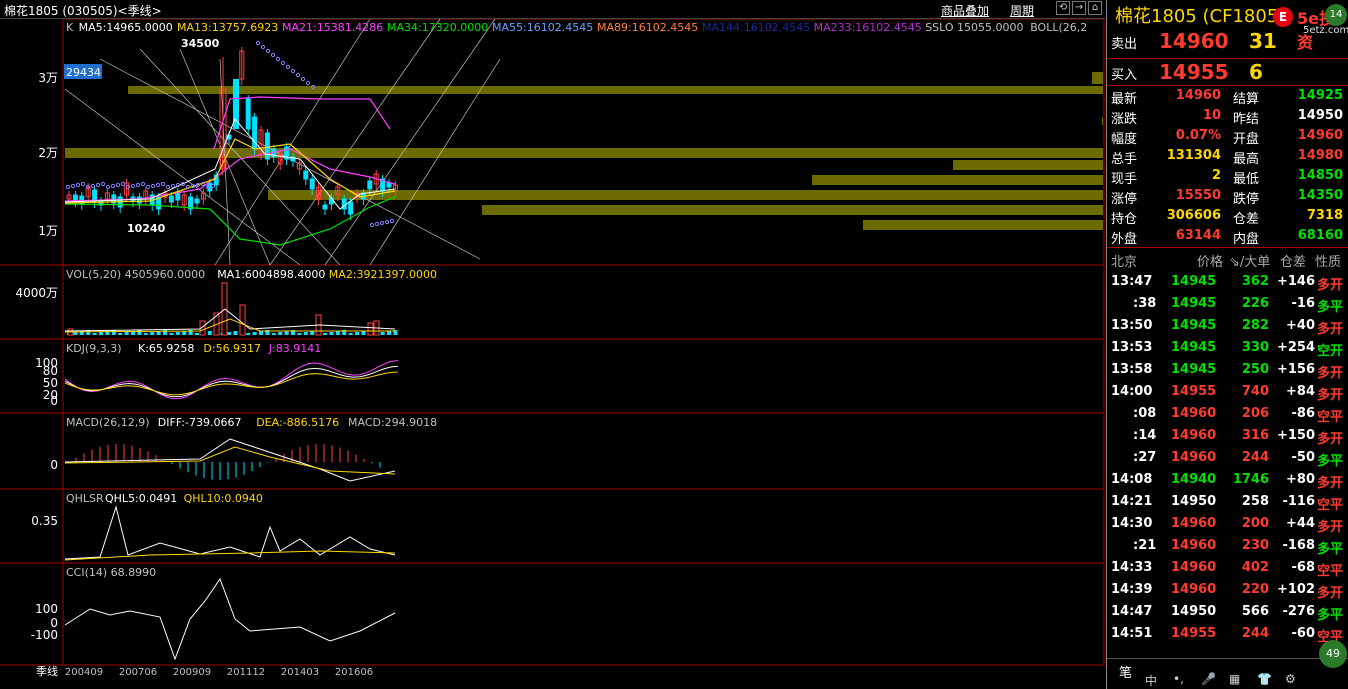  What do you see at coordinates (1227, 502) in the screenshot?
I see `tick-row: 14:21 14950 258 -116 空平` at bounding box center [1227, 502].